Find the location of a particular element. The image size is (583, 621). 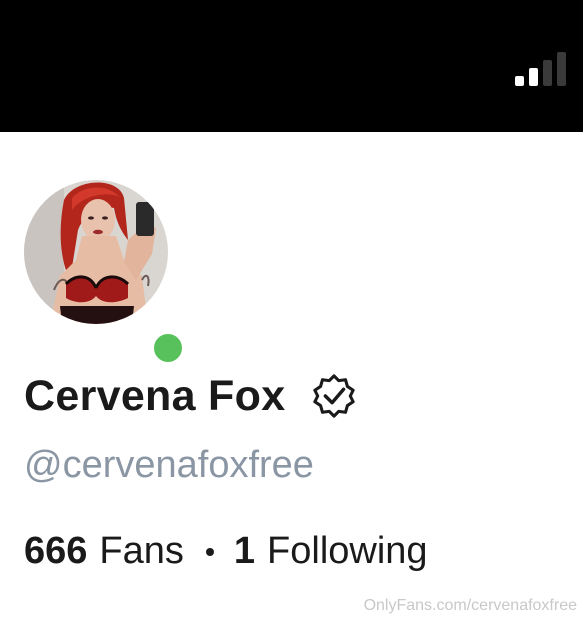

verified-badge-icon is located at coordinates (334, 396).